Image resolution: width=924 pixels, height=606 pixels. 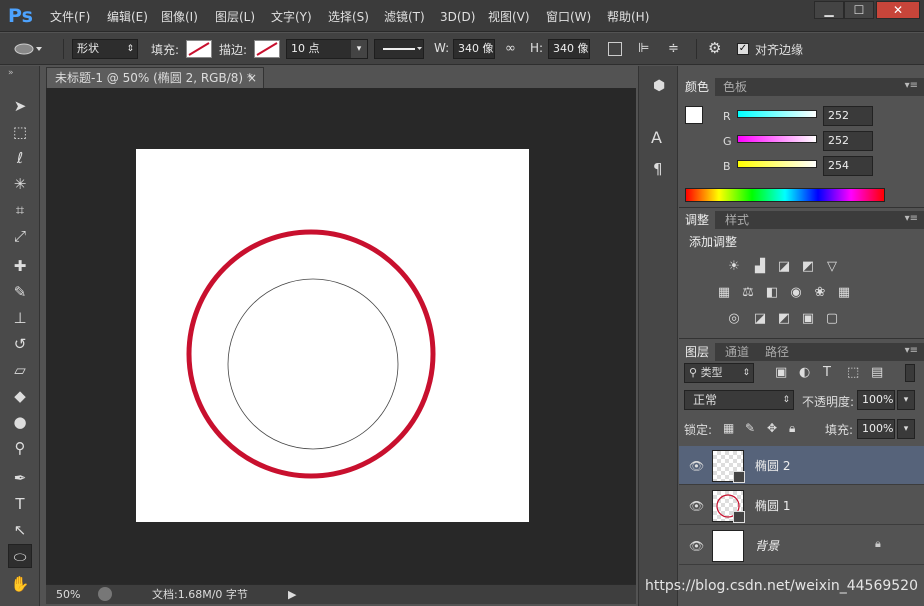 I want to click on 3d-cube-icon: ⬢, so click(x=659, y=86).